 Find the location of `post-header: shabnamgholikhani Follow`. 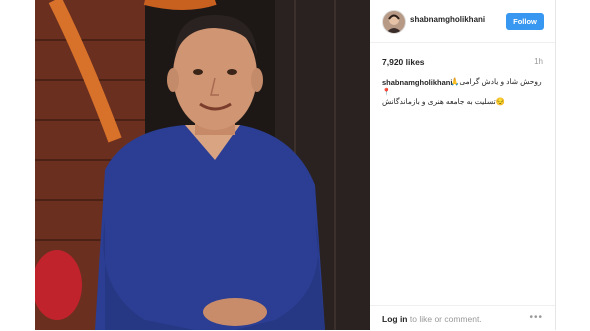

post-header: shabnamgholikhani Follow is located at coordinates (462, 21).